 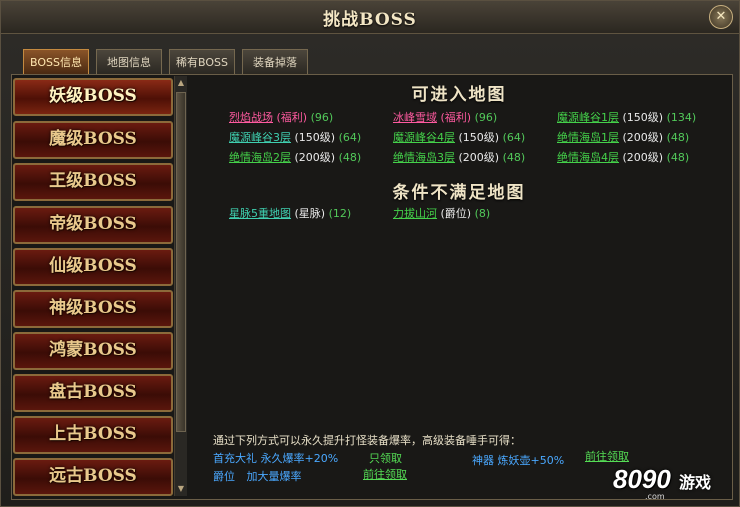 I want to click on demon-pot-label: 炼妖壶+50%, so click(x=531, y=460).